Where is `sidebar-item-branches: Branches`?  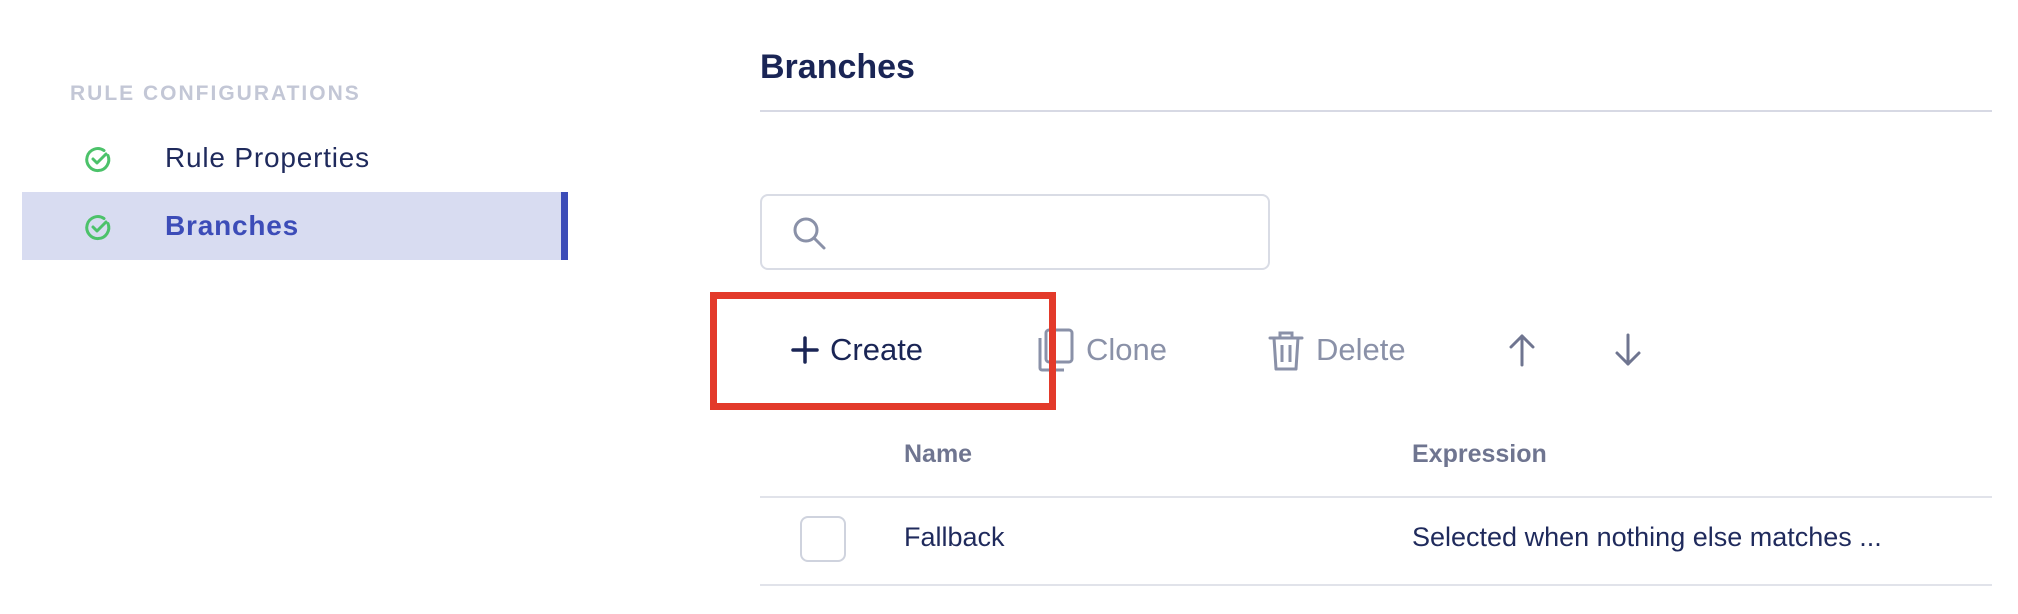
sidebar-item-branches: Branches is located at coordinates (295, 226).